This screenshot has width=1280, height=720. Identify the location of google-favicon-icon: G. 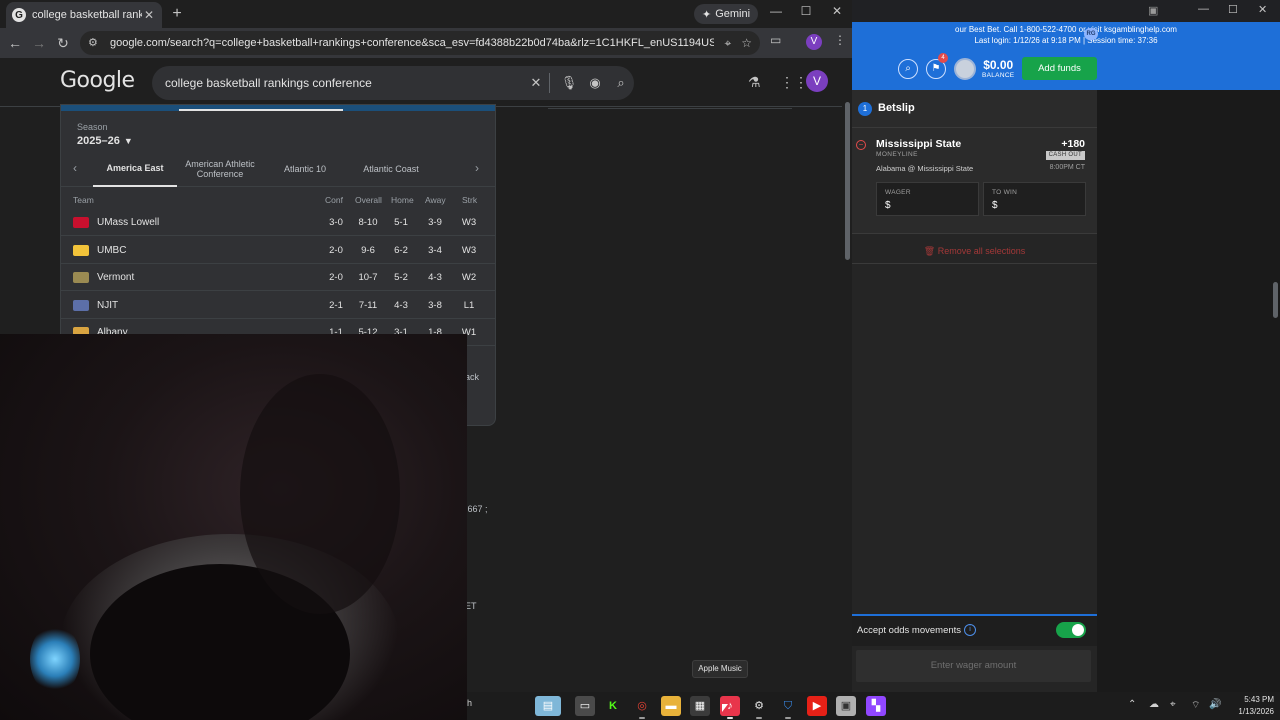
(19, 15).